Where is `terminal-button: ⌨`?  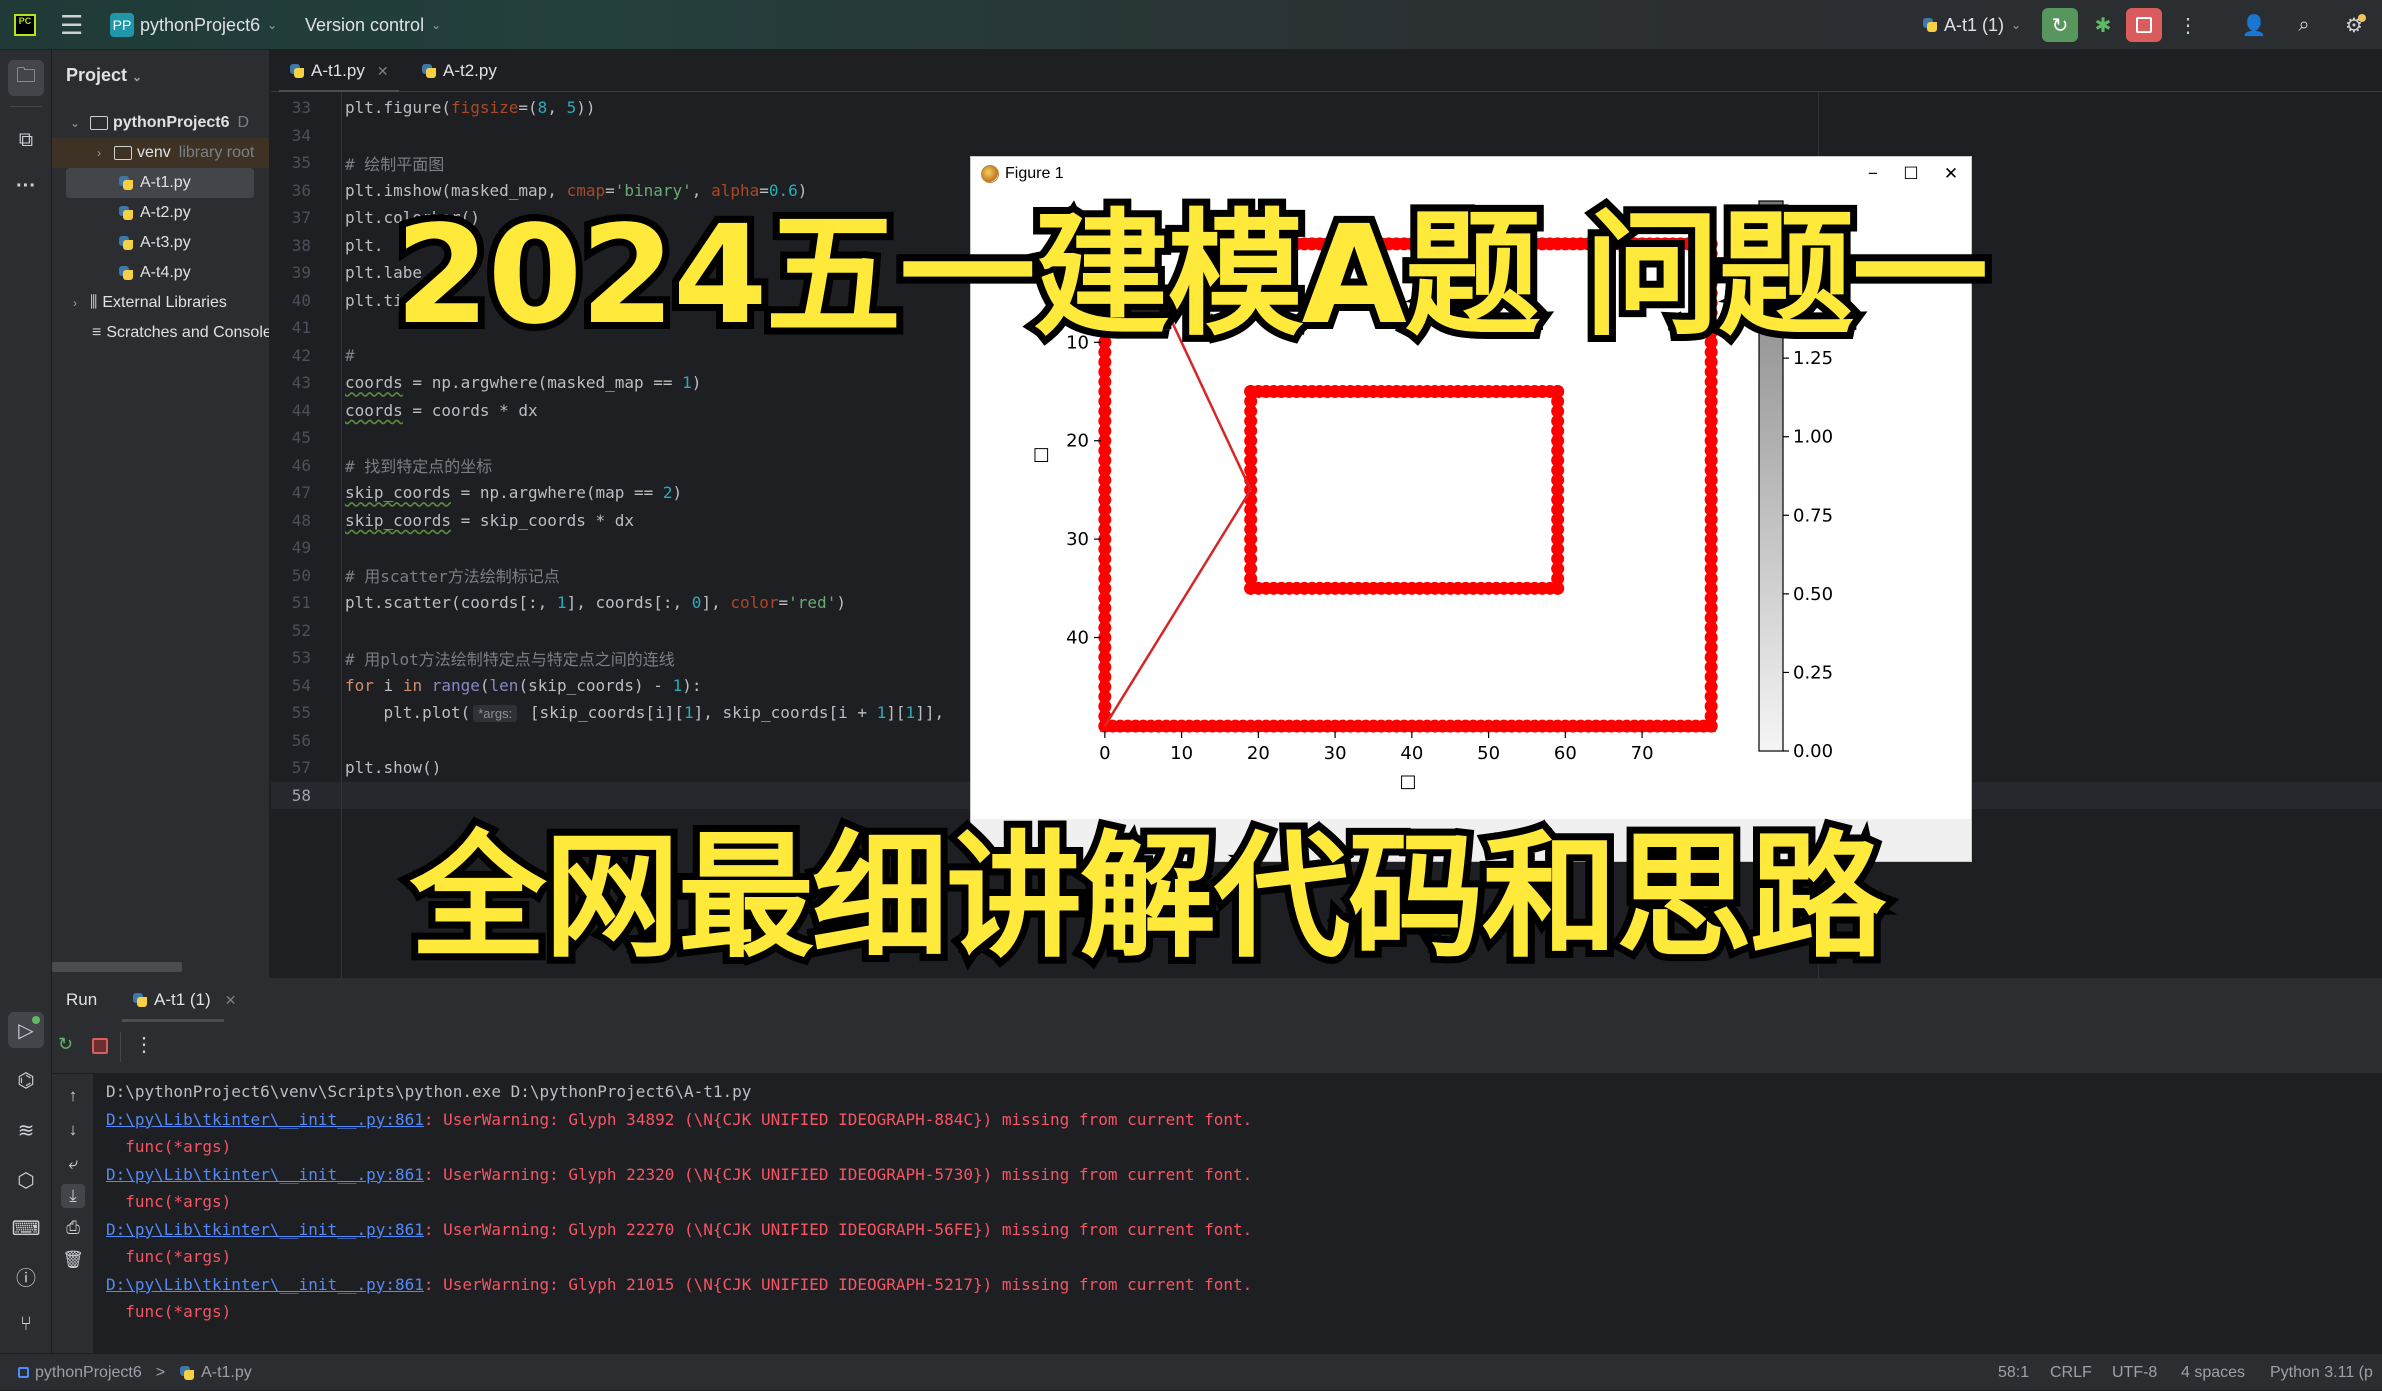 terminal-button: ⌨ is located at coordinates (26, 1228).